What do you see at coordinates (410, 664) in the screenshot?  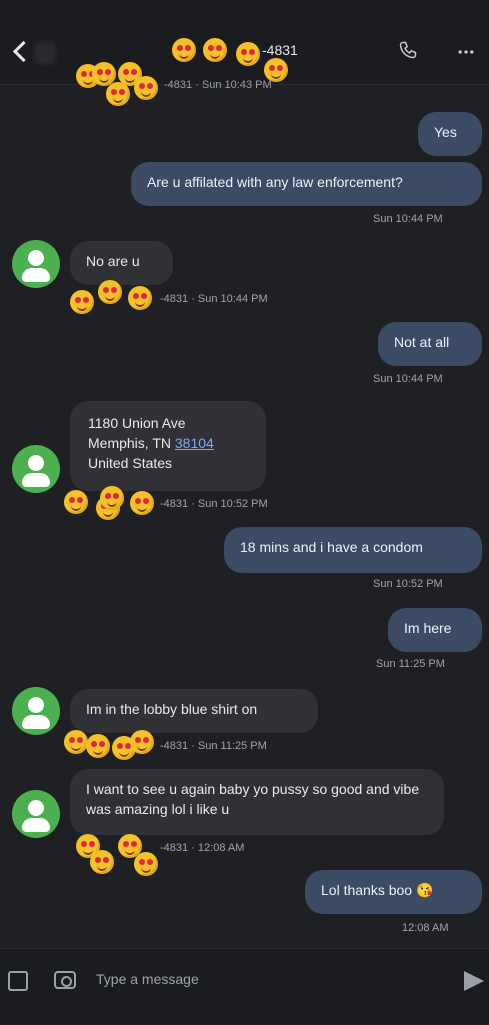 I see `message-timestamp: Sun 11:25 PM` at bounding box center [410, 664].